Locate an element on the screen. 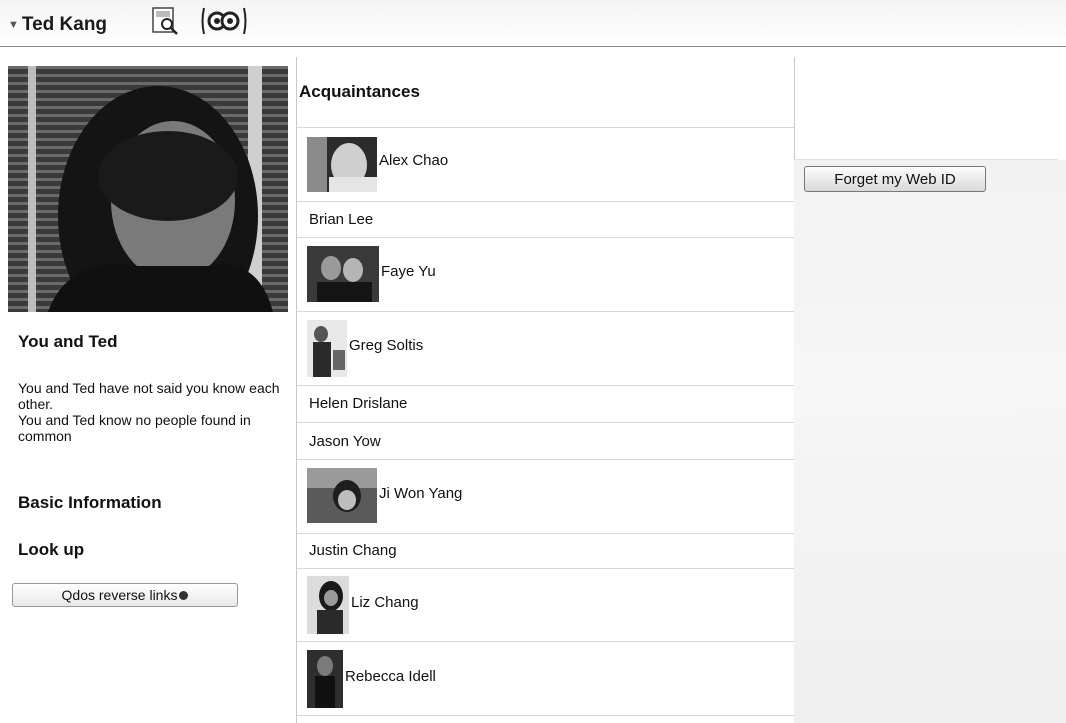 This screenshot has width=1066, height=723. acquaintance-row: Helen Drislane is located at coordinates (545, 404).